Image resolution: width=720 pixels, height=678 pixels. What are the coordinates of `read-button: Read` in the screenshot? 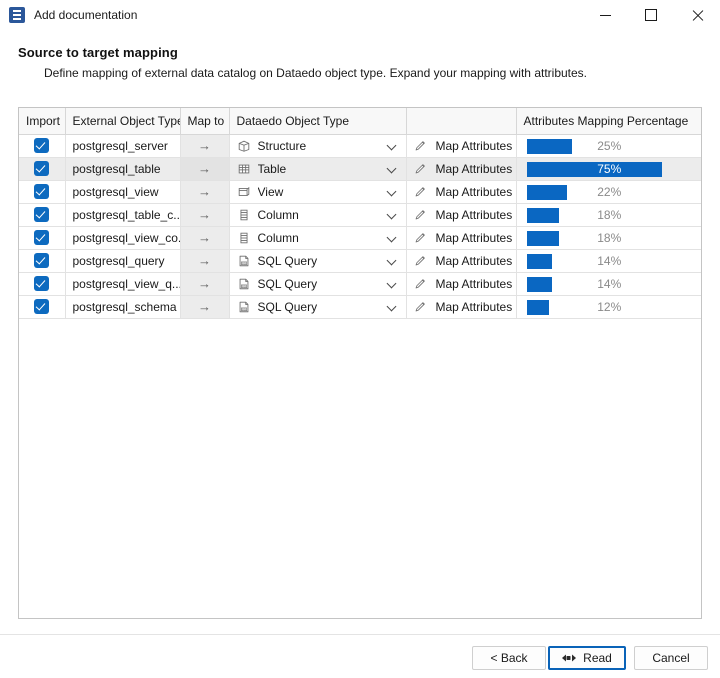 It's located at (587, 658).